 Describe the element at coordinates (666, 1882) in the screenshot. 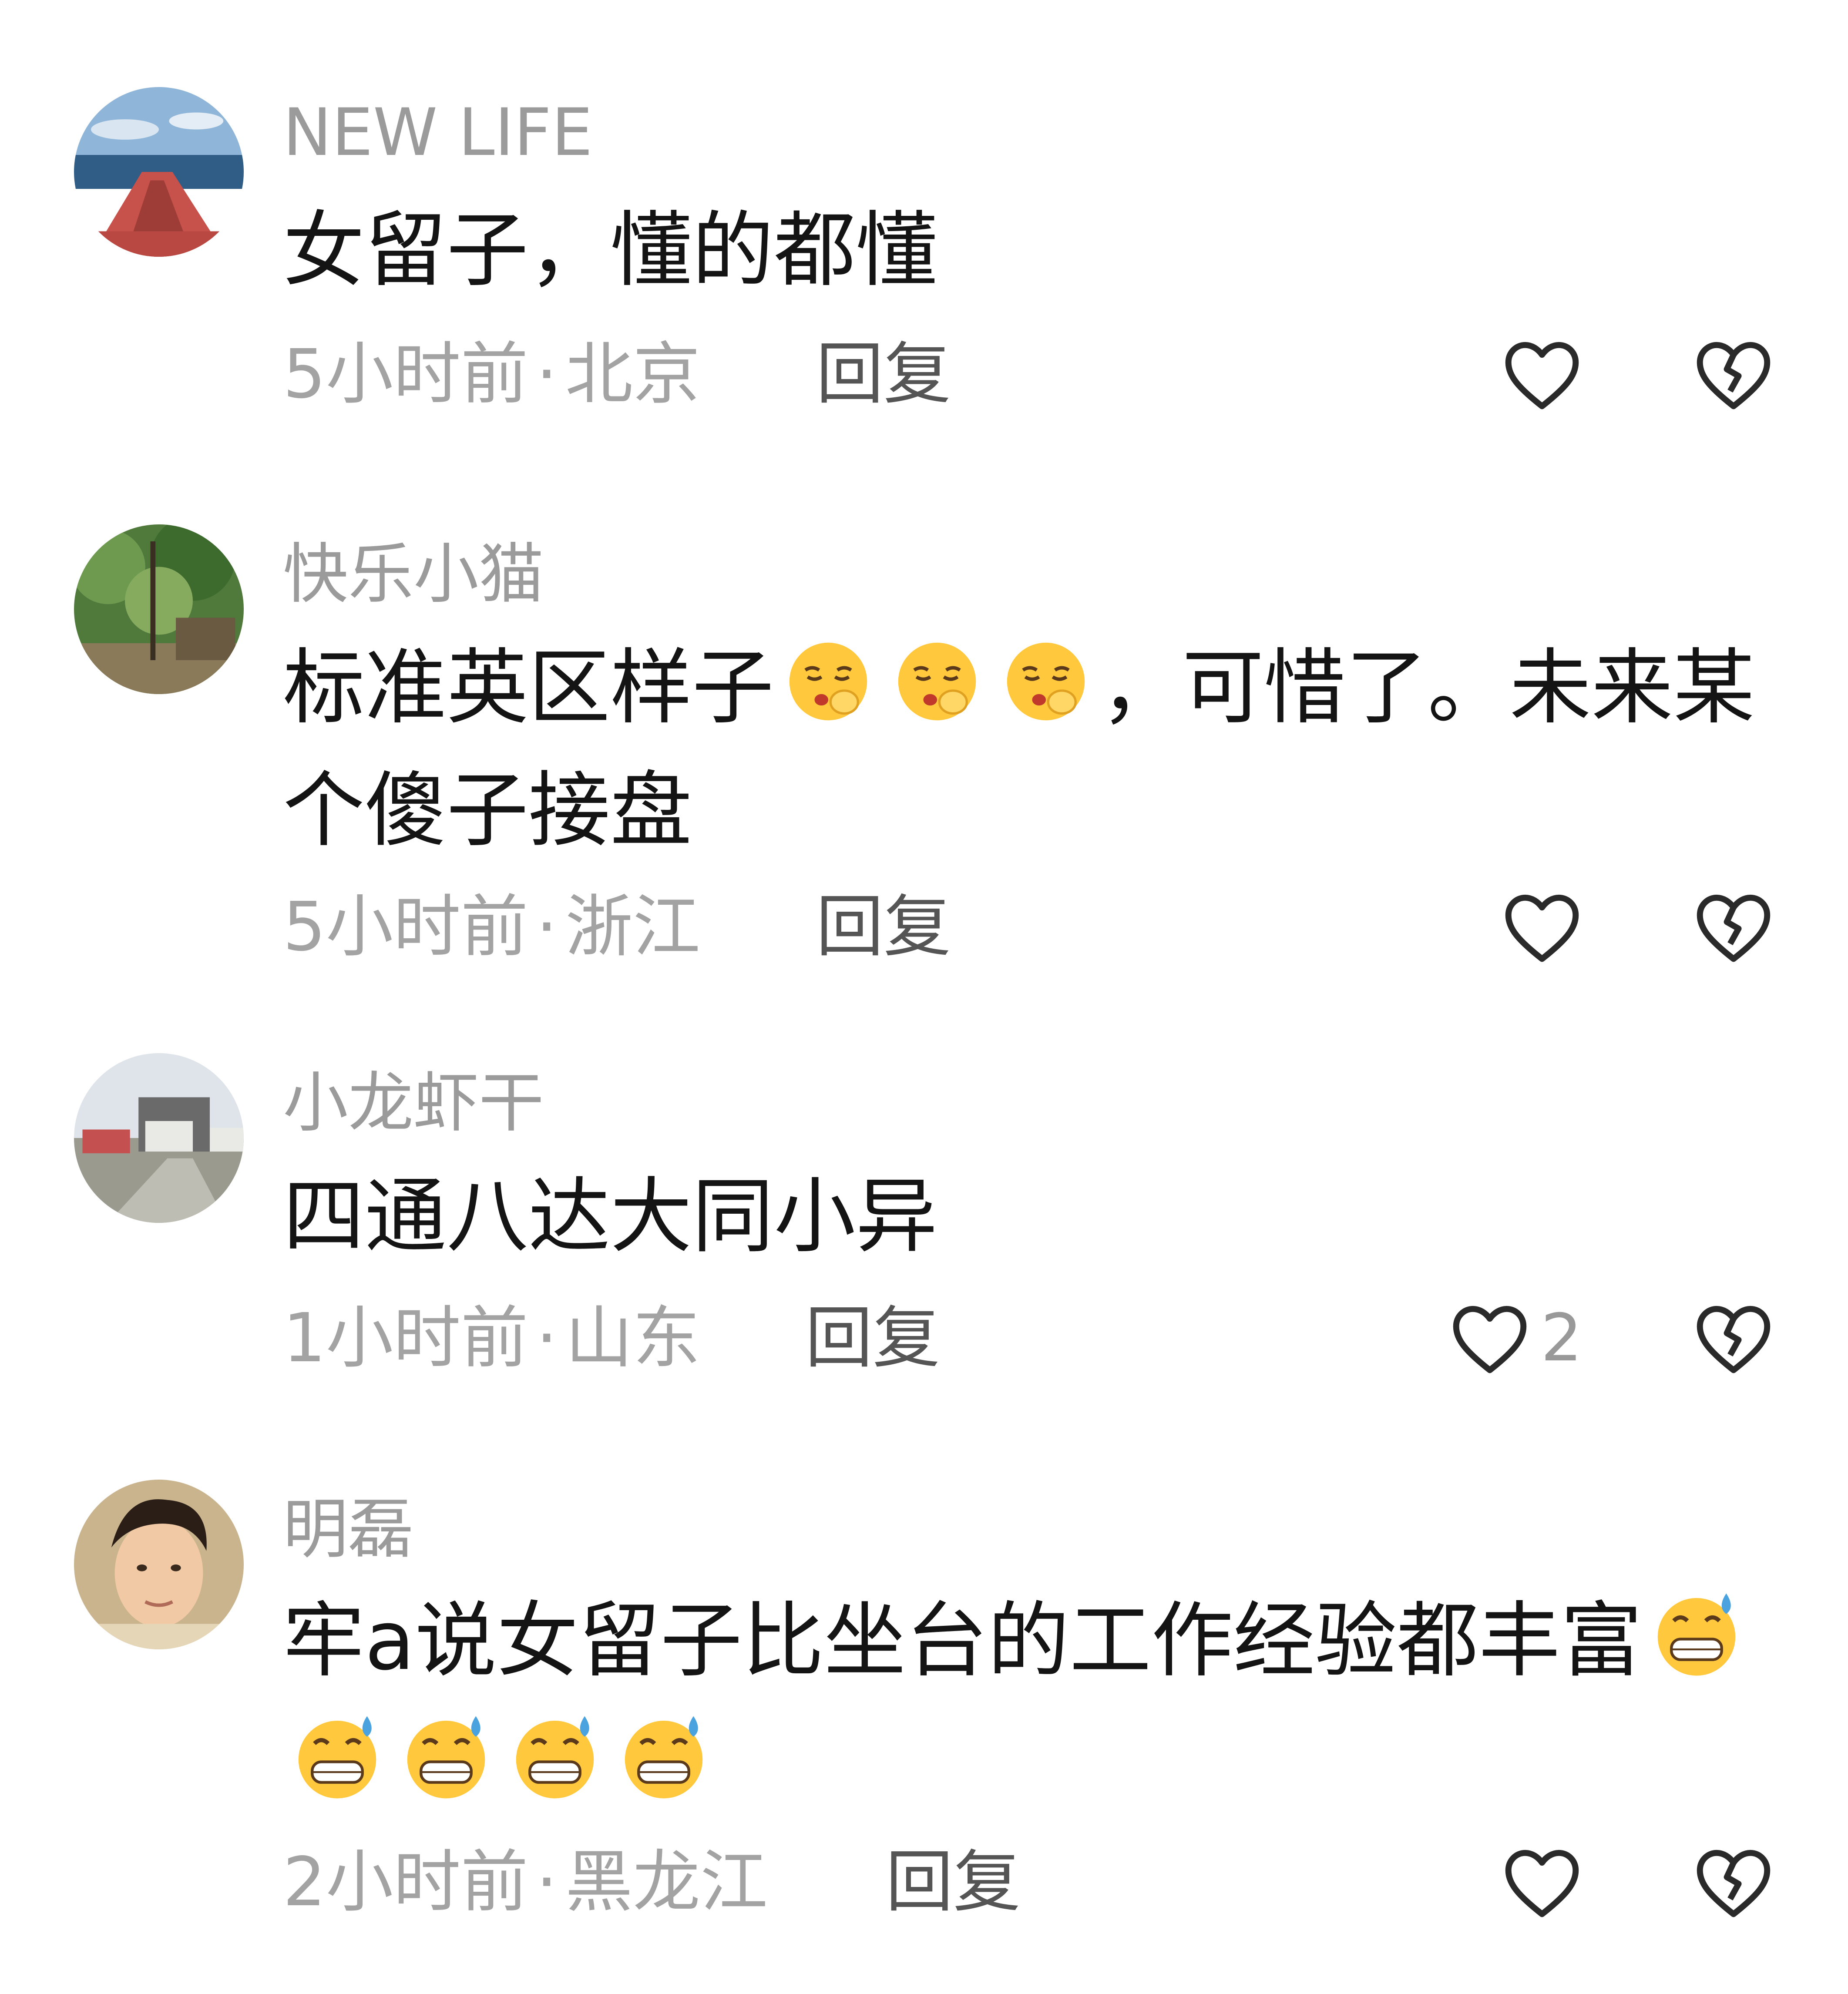

I see `comment-location: 黑龙江` at that location.